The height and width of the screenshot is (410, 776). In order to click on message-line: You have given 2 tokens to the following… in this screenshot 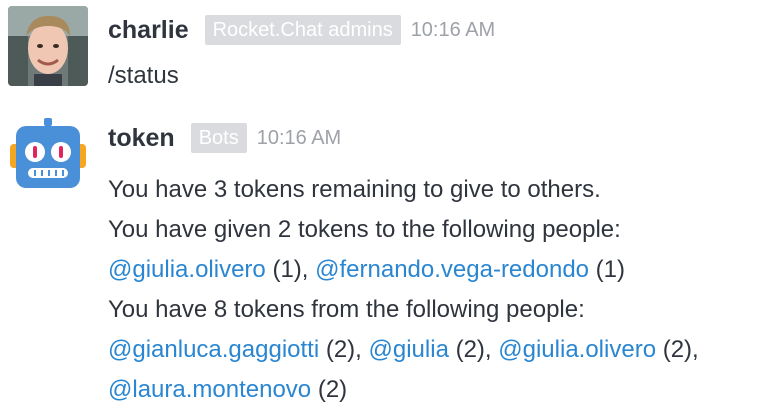, I will do `click(364, 229)`.